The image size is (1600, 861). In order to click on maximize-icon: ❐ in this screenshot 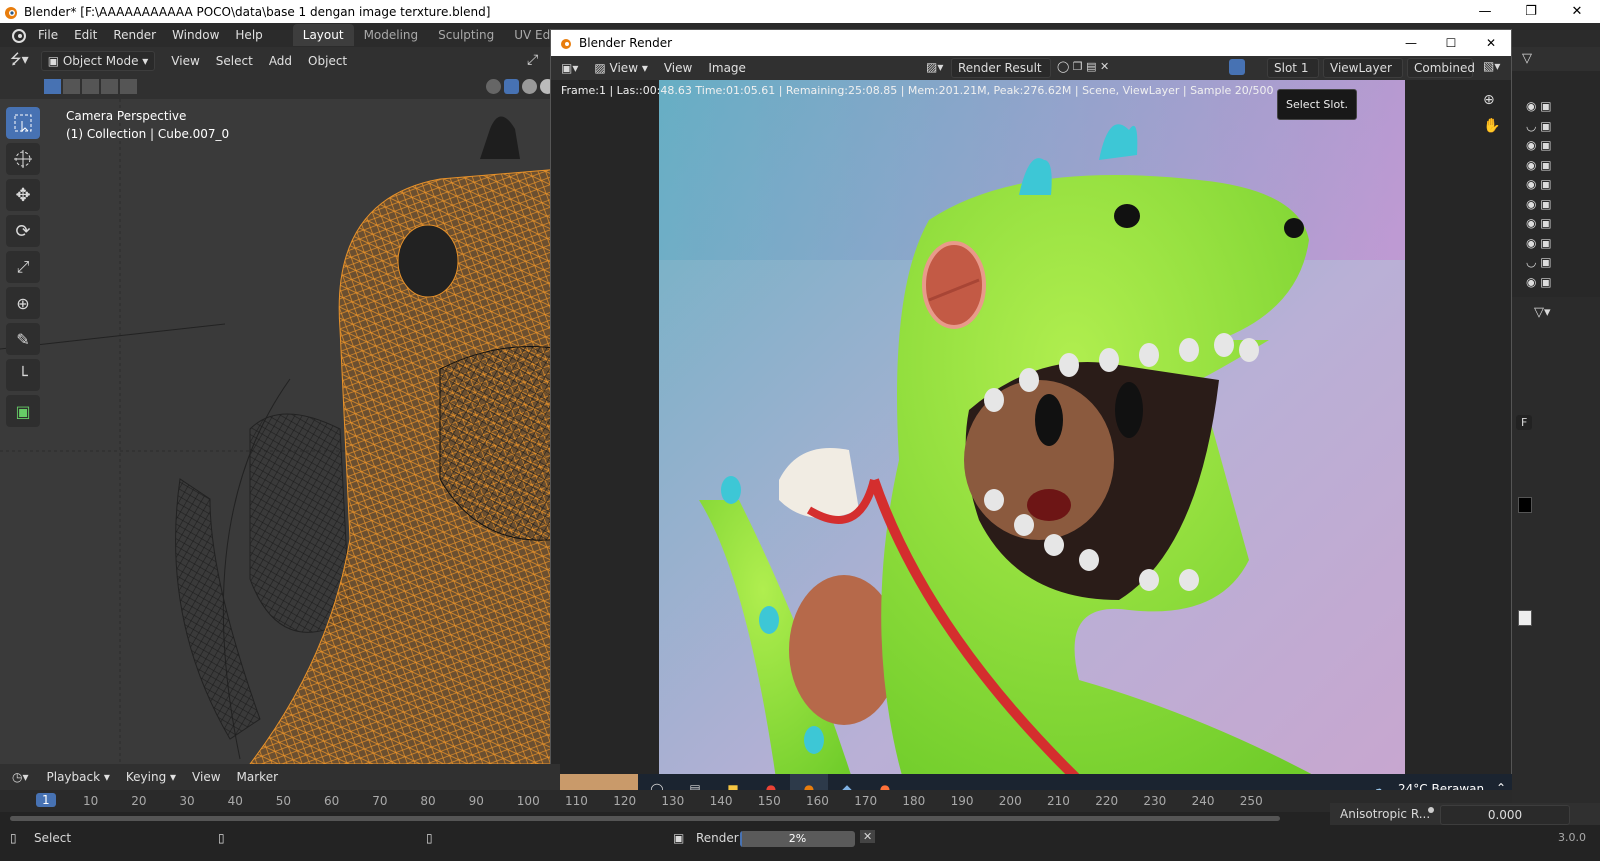, I will do `click(1531, 11)`.